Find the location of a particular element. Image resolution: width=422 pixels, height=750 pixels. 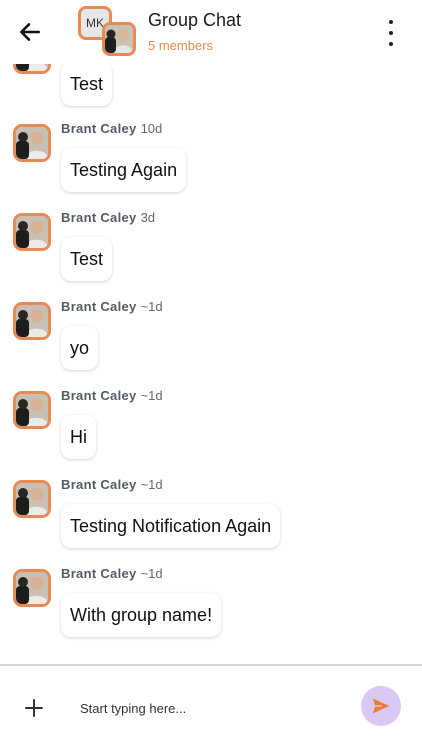

message-bubble: Testing Notification Again is located at coordinates (171, 526).